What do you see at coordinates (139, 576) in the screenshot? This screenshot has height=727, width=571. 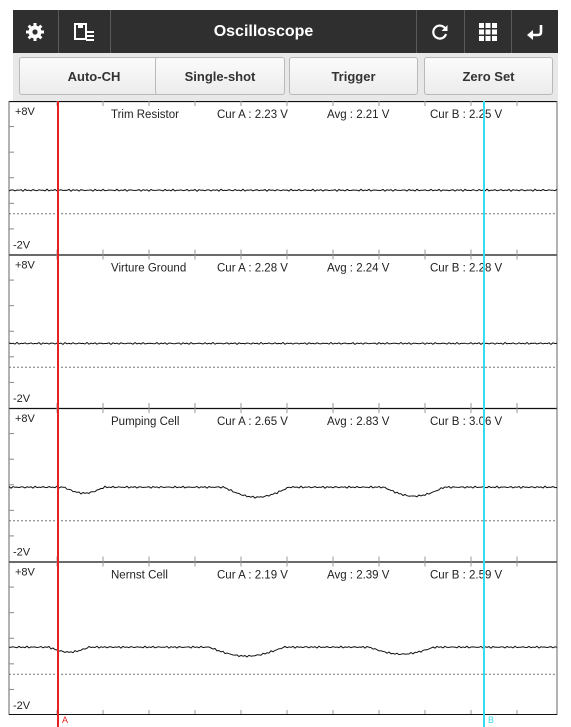 I see `channel-name: Nernst Cell` at bounding box center [139, 576].